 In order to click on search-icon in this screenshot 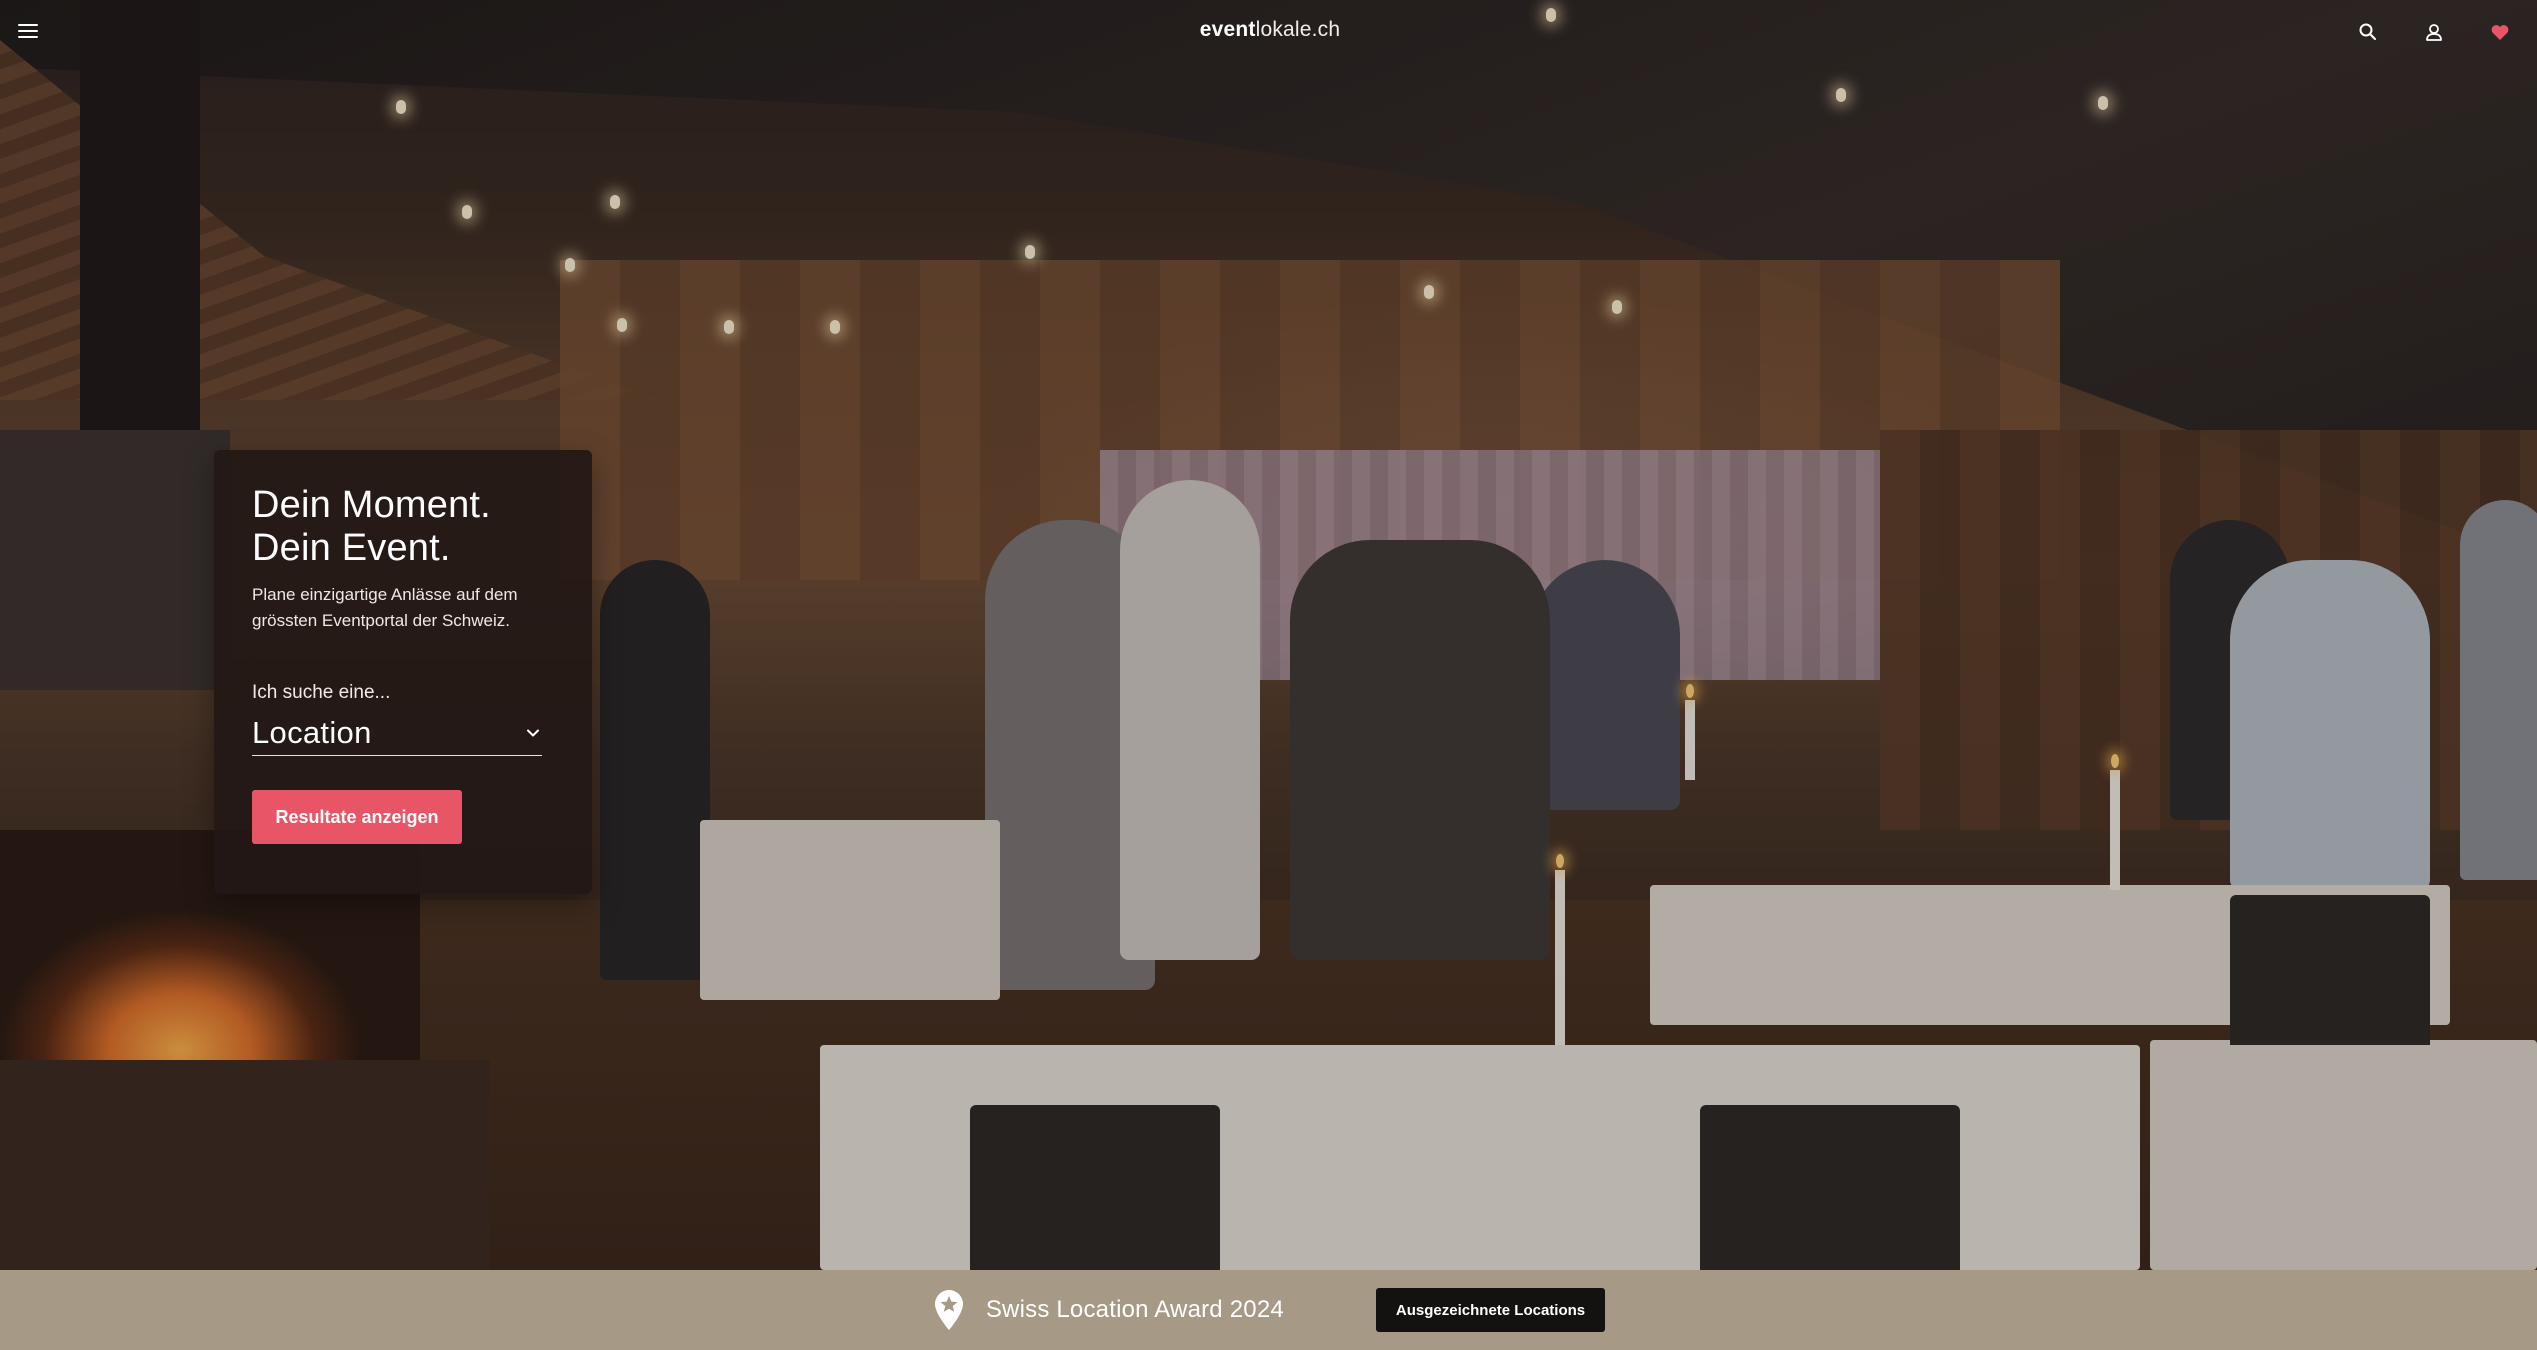, I will do `click(2368, 32)`.